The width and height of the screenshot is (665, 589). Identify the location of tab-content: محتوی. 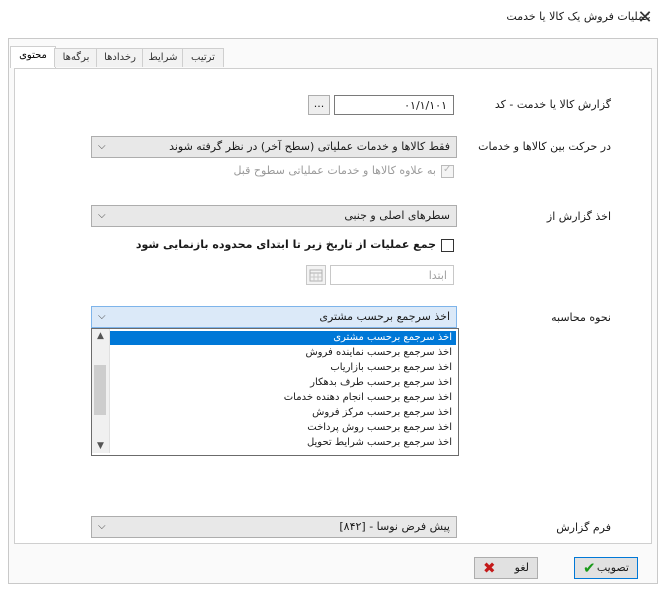
(33, 57).